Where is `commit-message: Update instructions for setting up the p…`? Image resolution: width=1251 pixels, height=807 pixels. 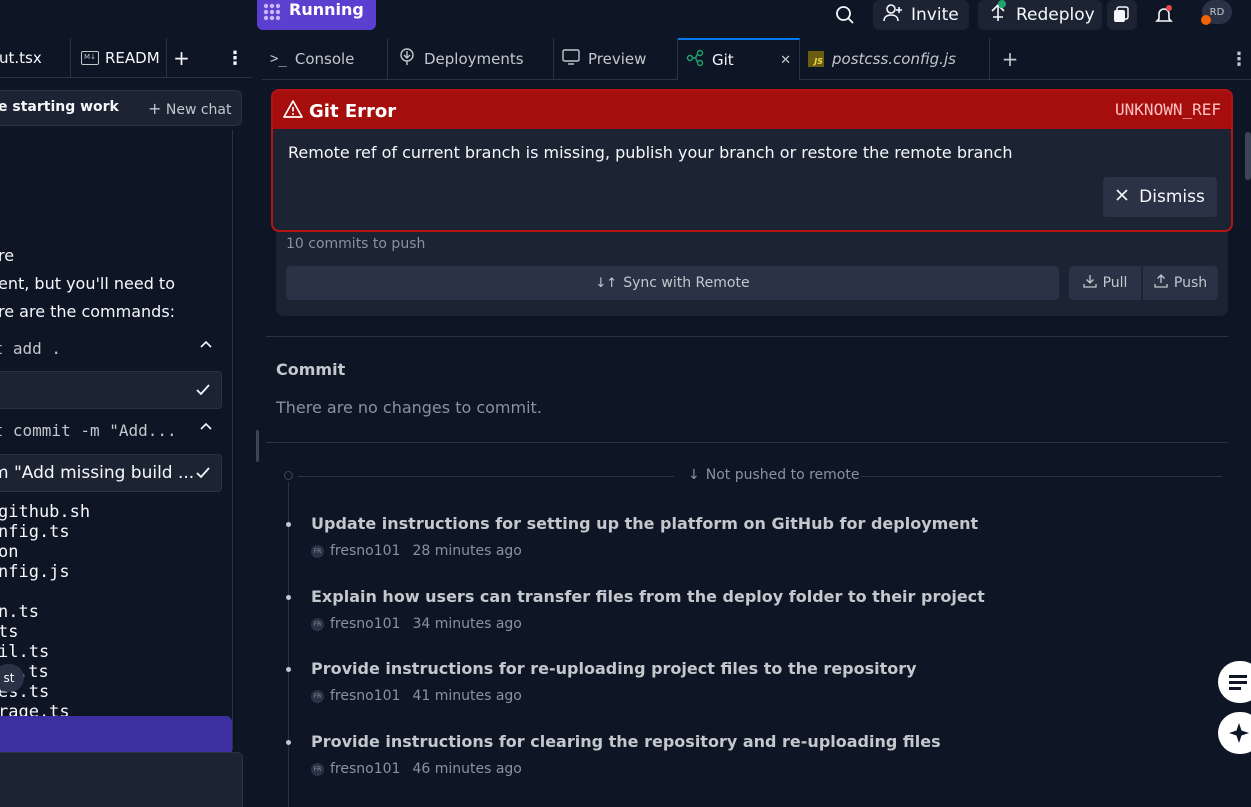 commit-message: Update instructions for setting up the p… is located at coordinates (645, 523).